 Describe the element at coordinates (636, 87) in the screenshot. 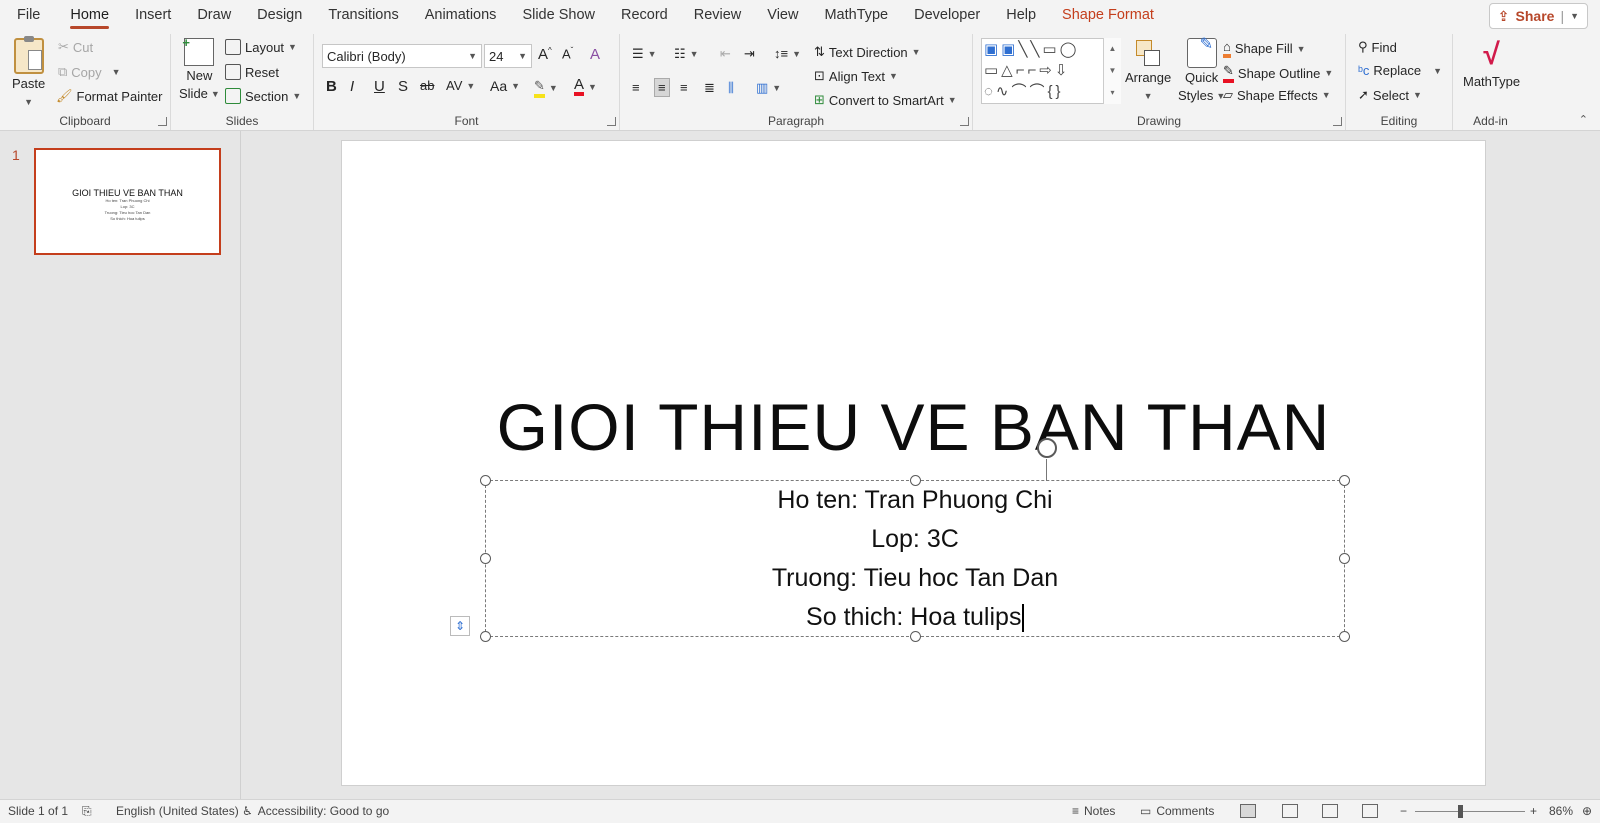

I see `align-left-button: ≡` at that location.